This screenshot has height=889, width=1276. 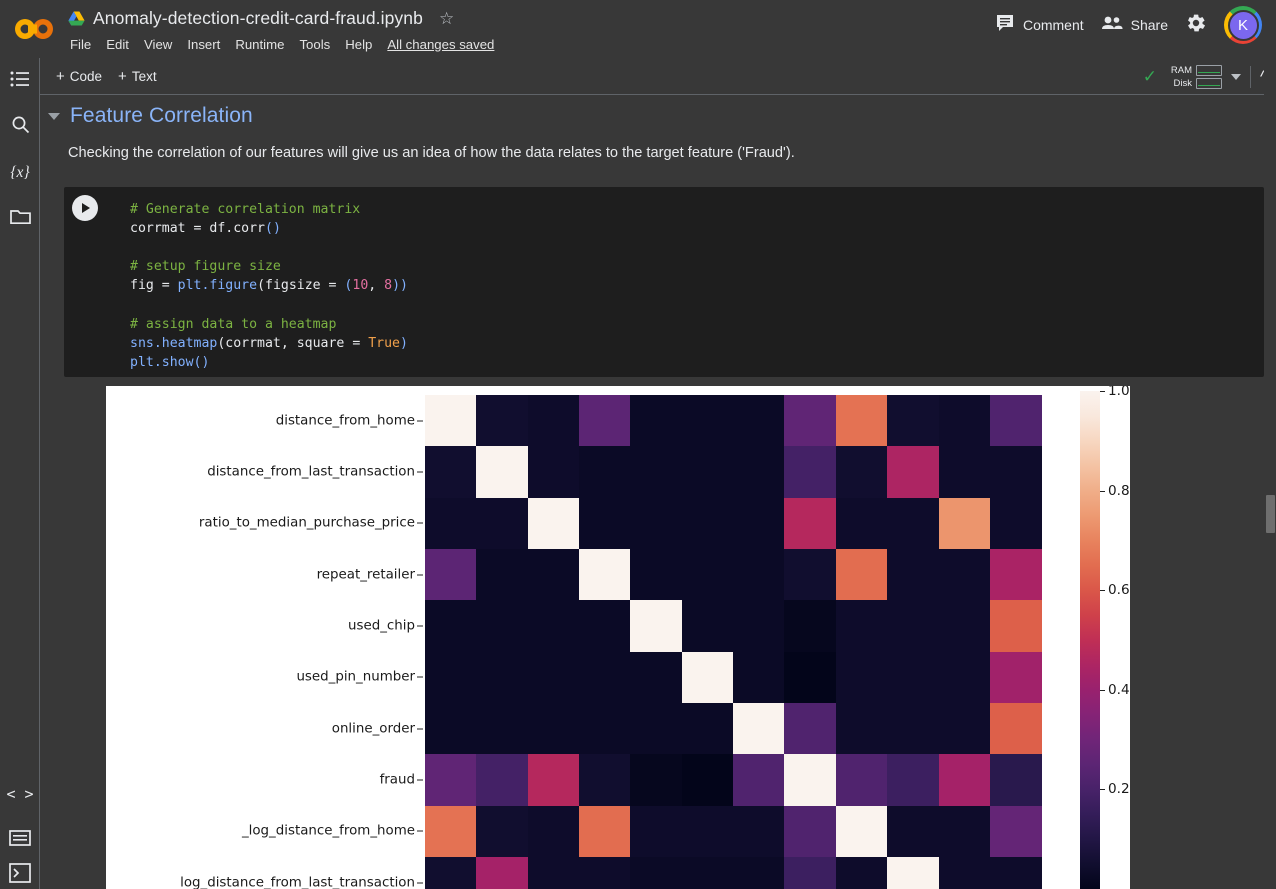 I want to click on add-text-cell-button: + Text, so click(x=137, y=76).